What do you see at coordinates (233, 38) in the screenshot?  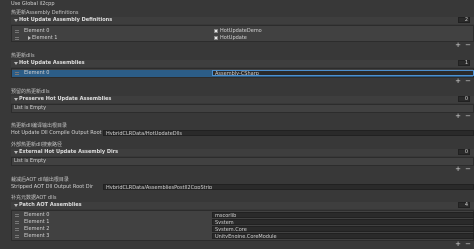 I see `element-value: HotUpdate` at bounding box center [233, 38].